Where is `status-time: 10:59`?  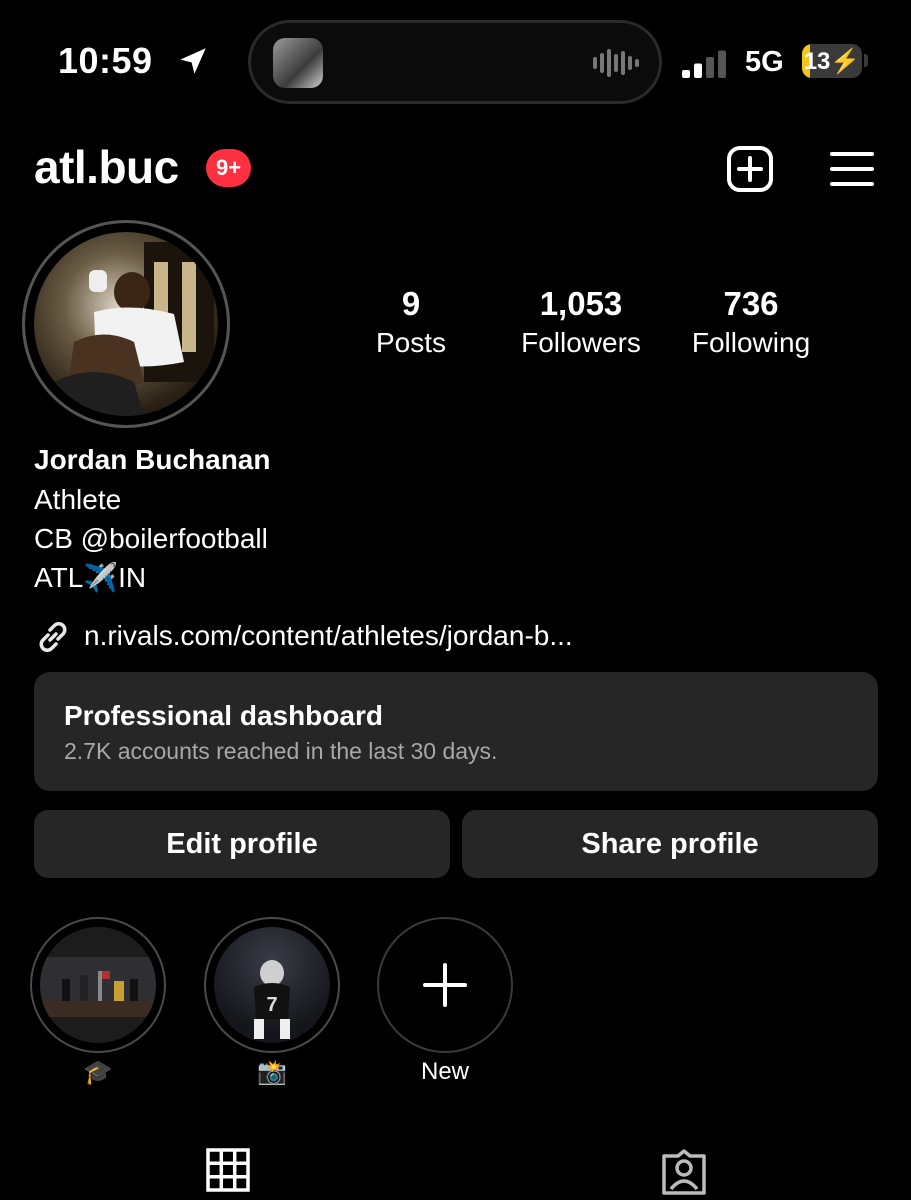
status-time: 10:59 is located at coordinates (105, 60).